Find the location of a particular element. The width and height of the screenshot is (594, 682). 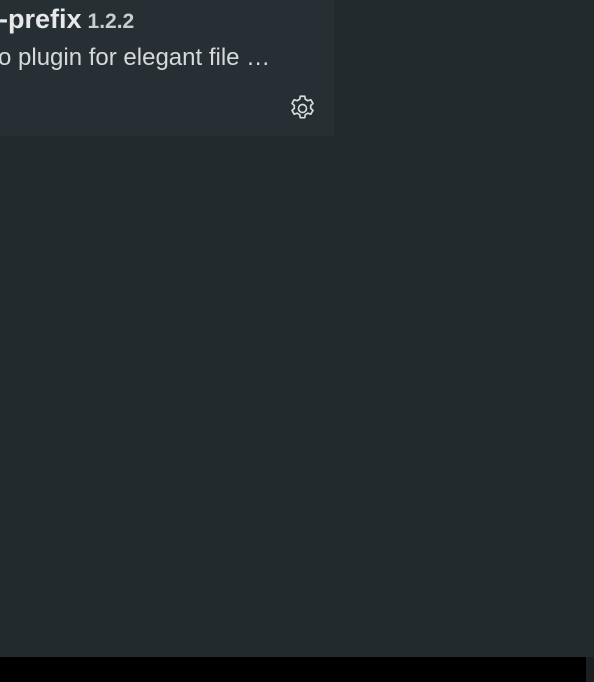

extension-version: 1.2.2 is located at coordinates (111, 21).